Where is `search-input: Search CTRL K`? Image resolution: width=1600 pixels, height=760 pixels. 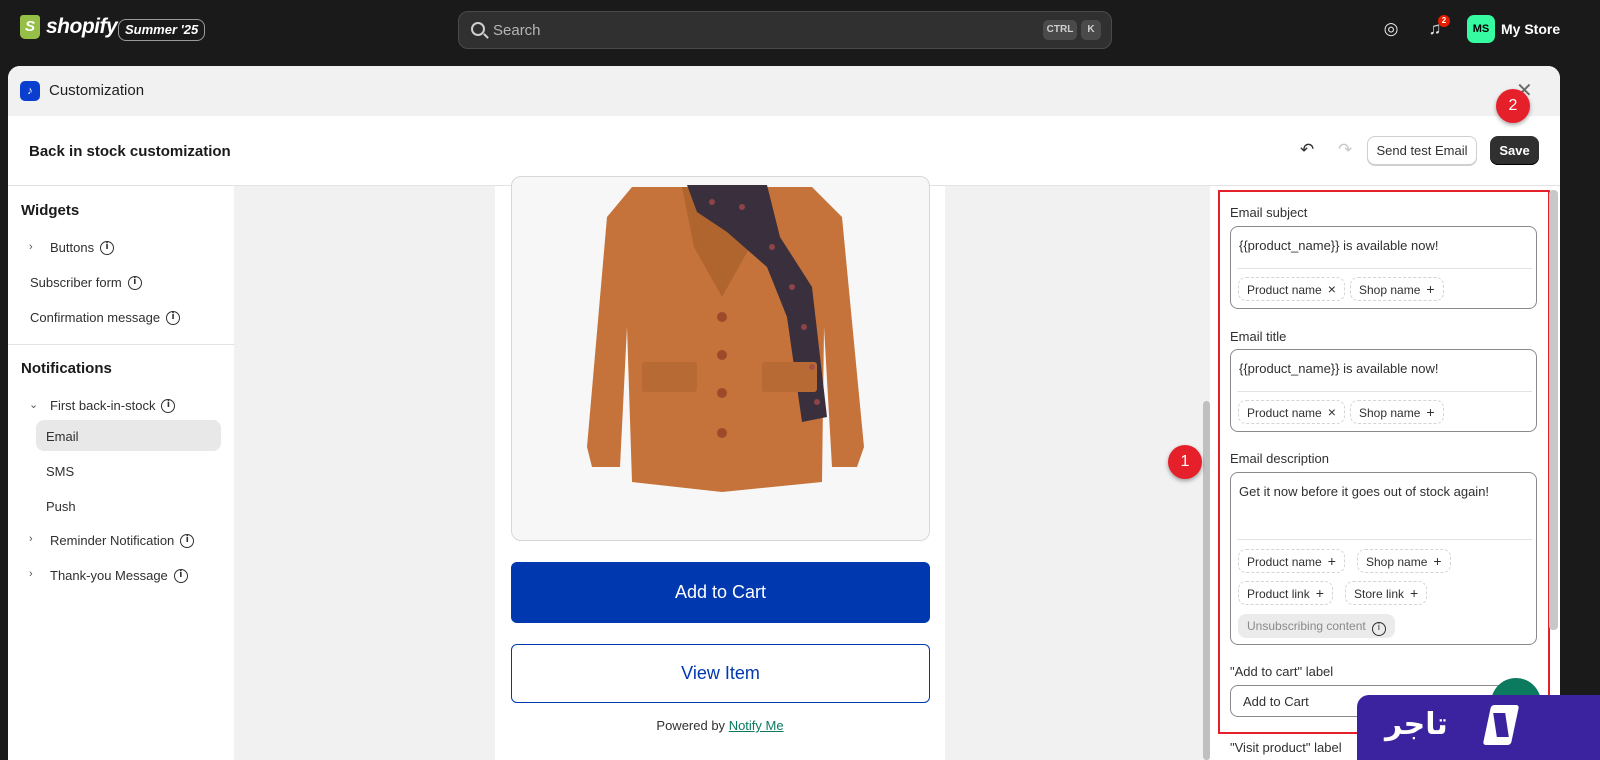
search-input: Search CTRL K is located at coordinates (785, 30).